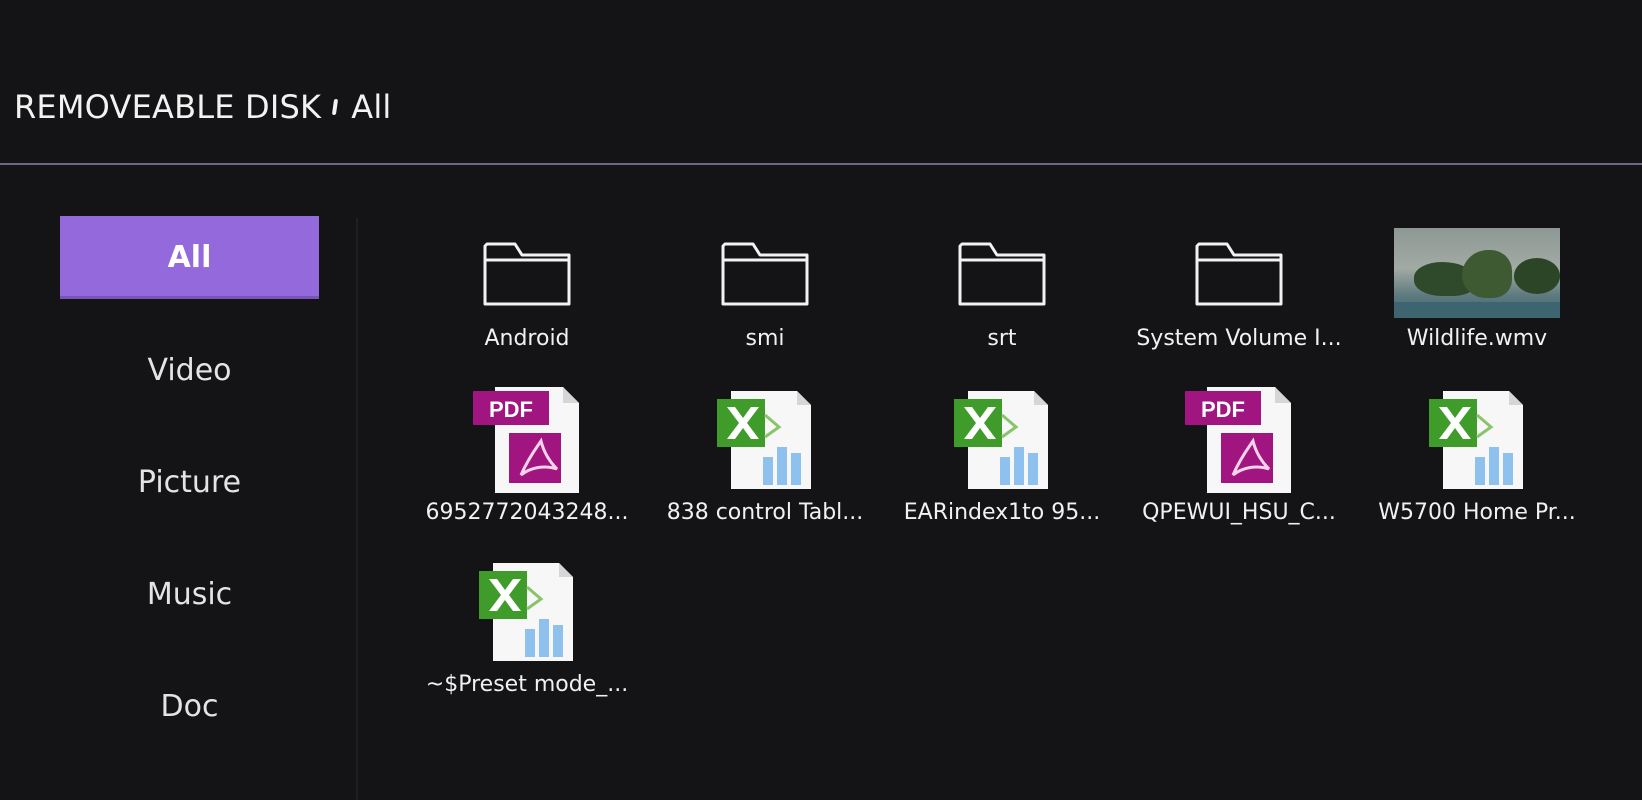 The width and height of the screenshot is (1642, 800). I want to click on sidebar-item-all: All, so click(189, 257).